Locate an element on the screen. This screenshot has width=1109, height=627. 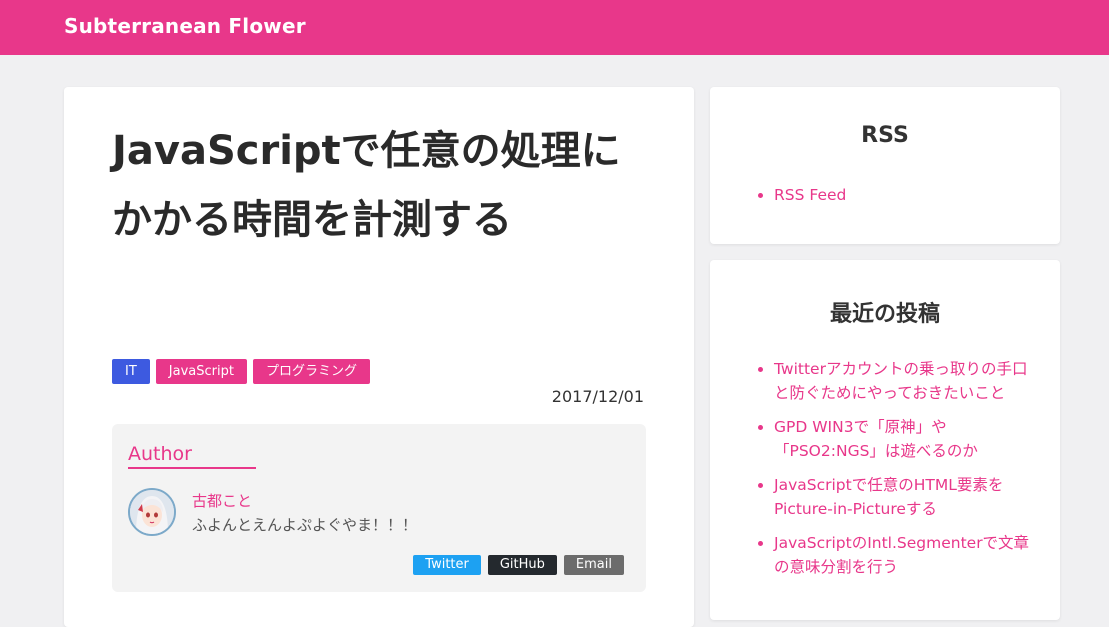
twitter-button: Twitter is located at coordinates (447, 565).